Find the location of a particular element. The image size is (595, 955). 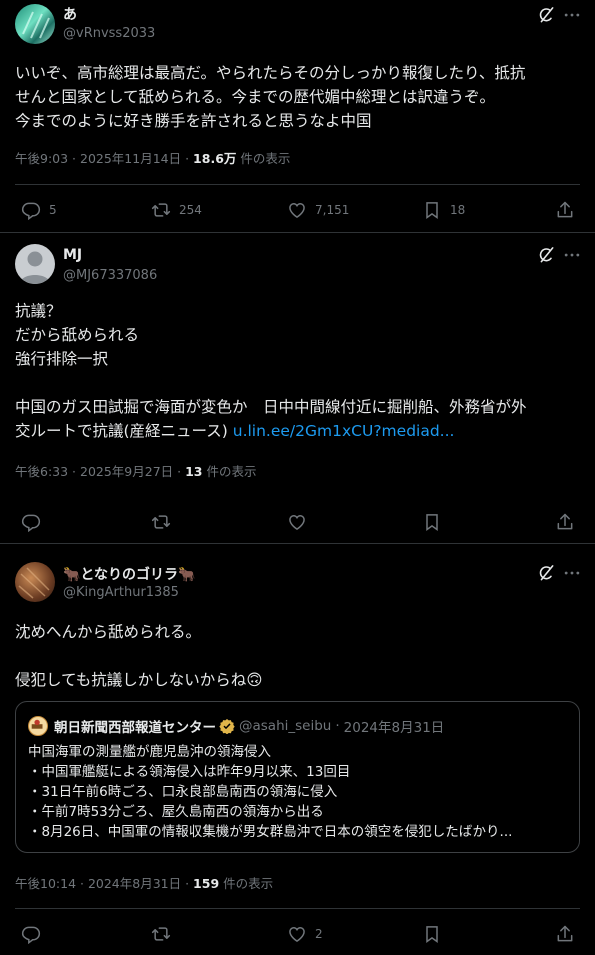

repost-count: 254 is located at coordinates (190, 210).